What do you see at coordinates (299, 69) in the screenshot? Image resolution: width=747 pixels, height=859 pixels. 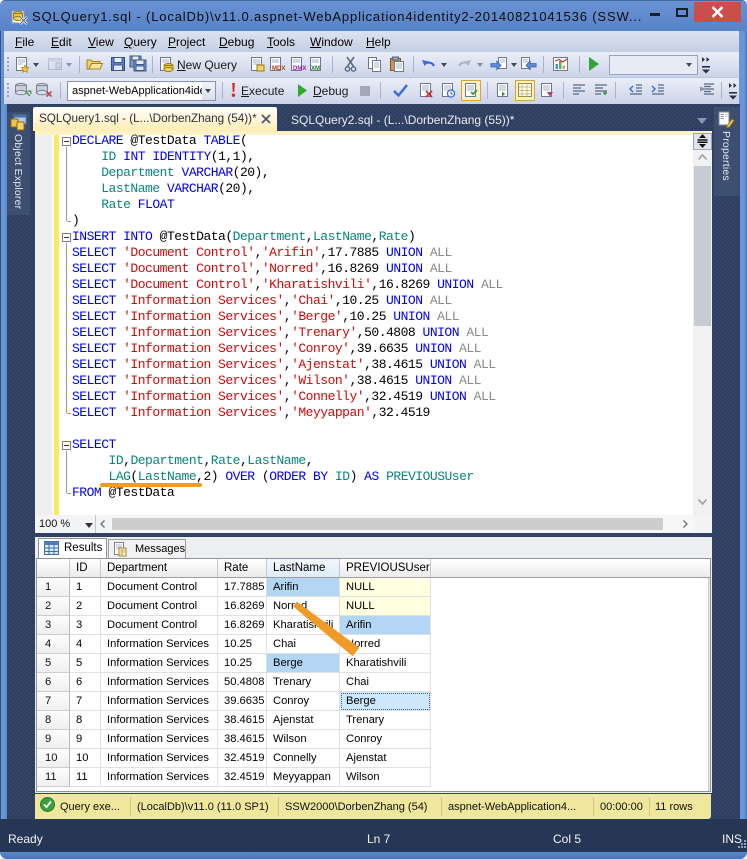 I see `svg-text: DMX` at bounding box center [299, 69].